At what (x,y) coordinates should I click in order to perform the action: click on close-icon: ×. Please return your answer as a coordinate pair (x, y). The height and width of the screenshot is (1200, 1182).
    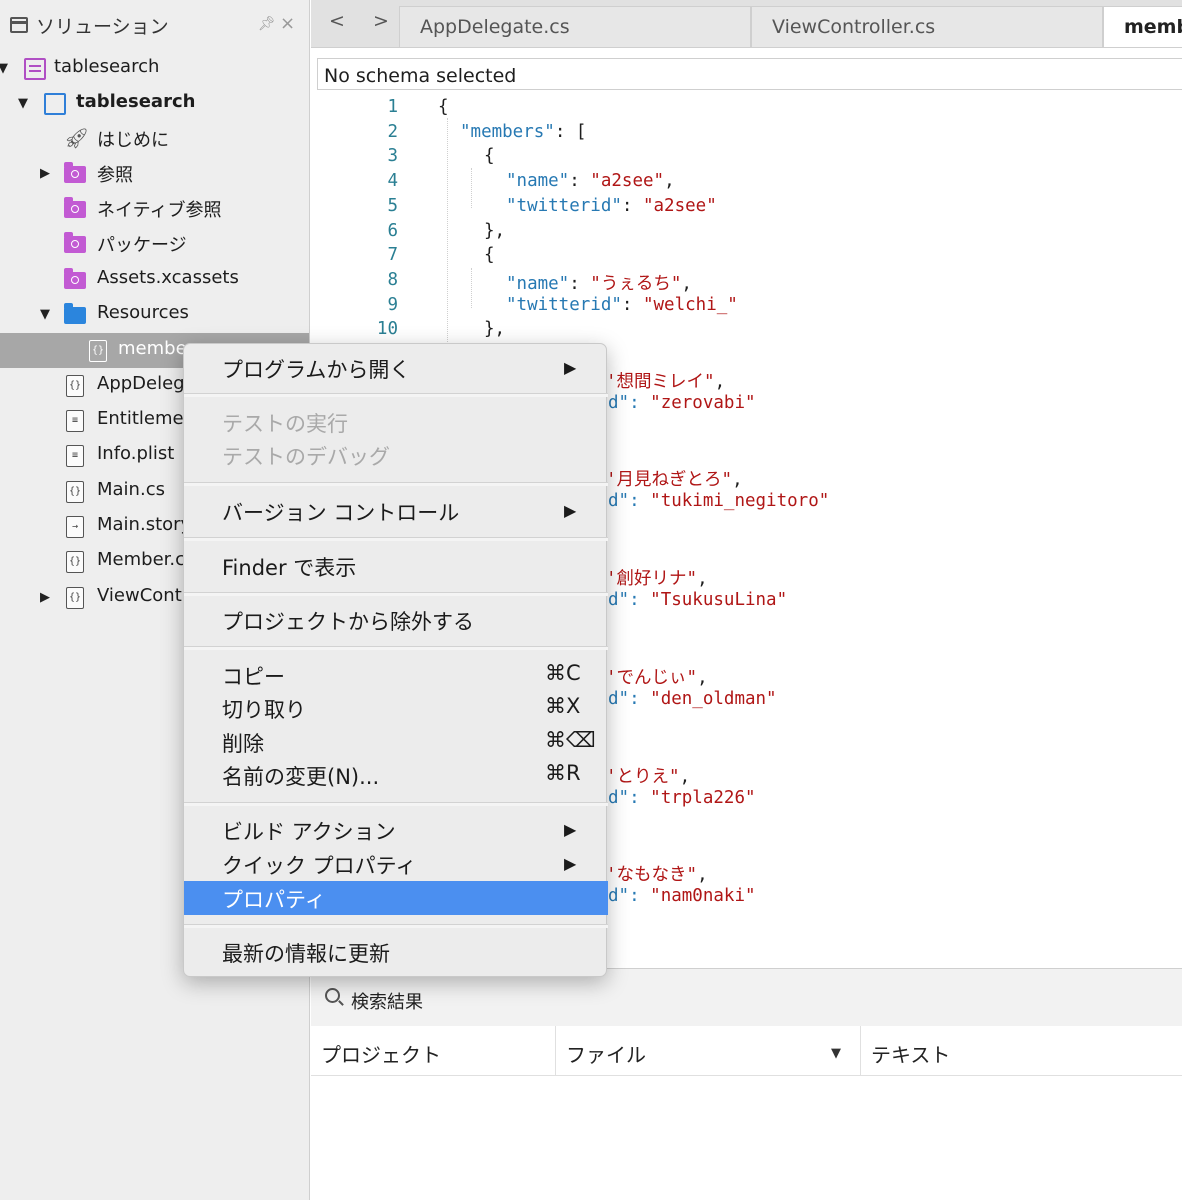
    Looking at the image, I should click on (287, 23).